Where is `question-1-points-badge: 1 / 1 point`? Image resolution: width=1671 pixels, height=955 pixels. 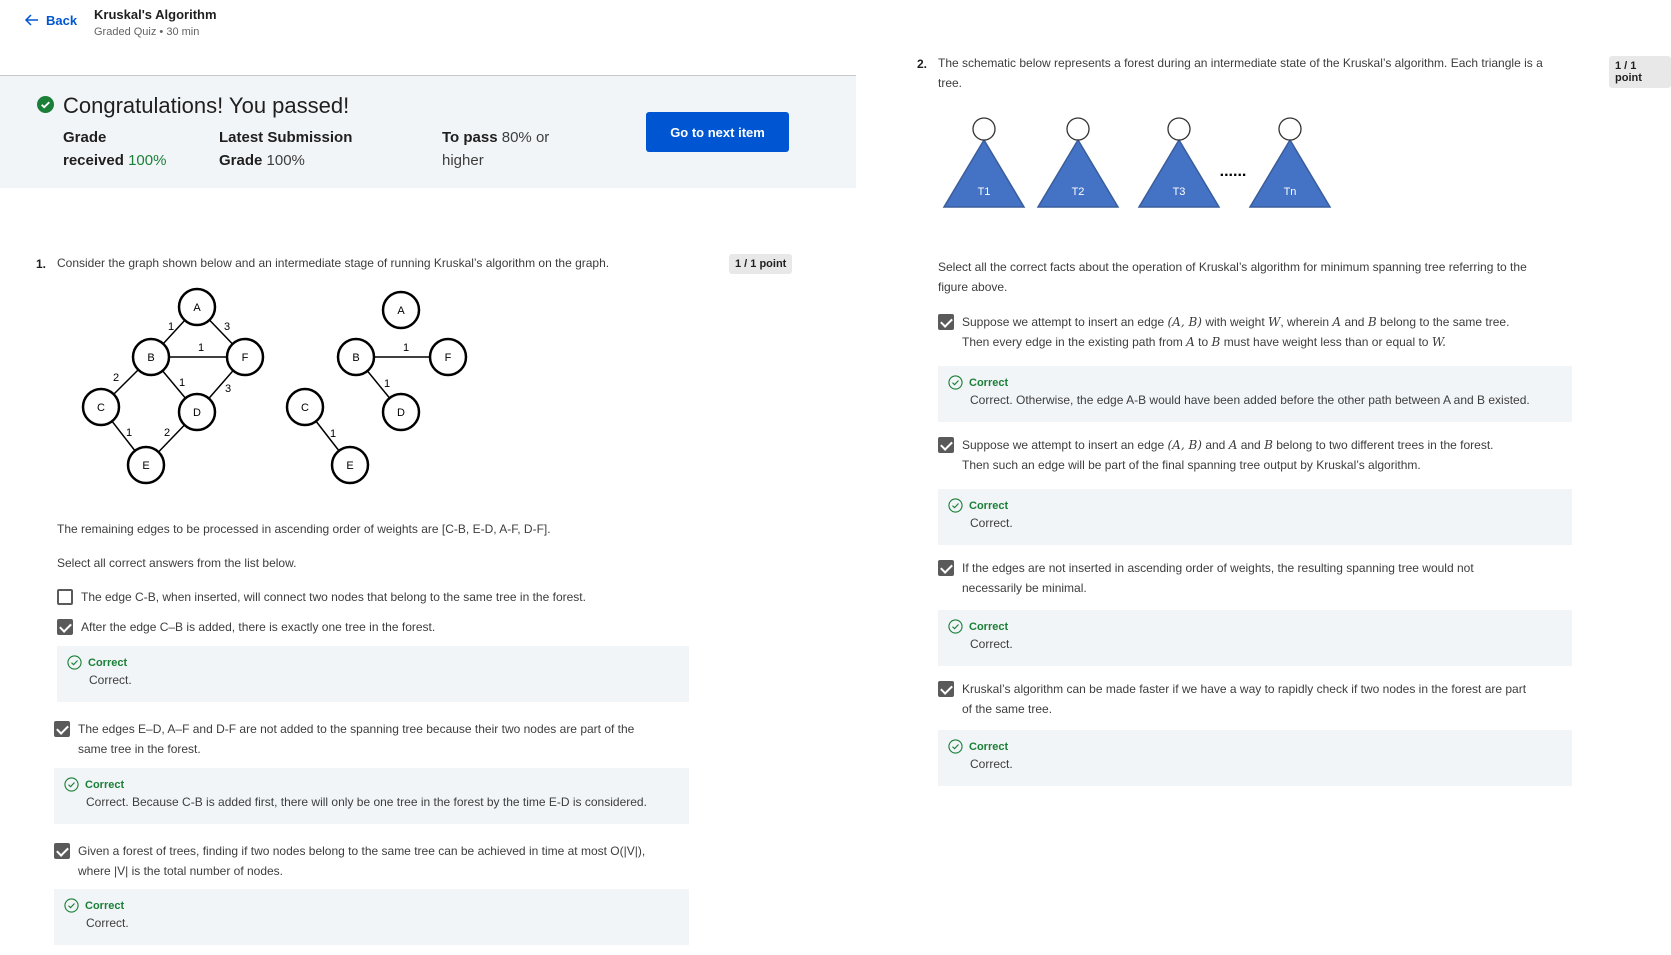 question-1-points-badge: 1 / 1 point is located at coordinates (761, 264).